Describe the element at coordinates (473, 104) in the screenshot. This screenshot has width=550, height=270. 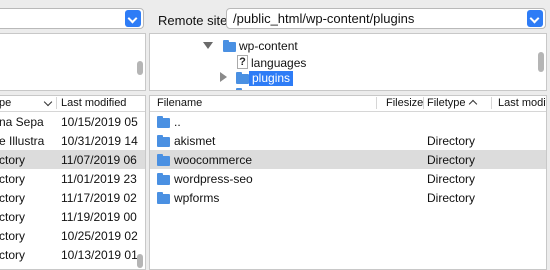
I see `sort-up-icon` at that location.